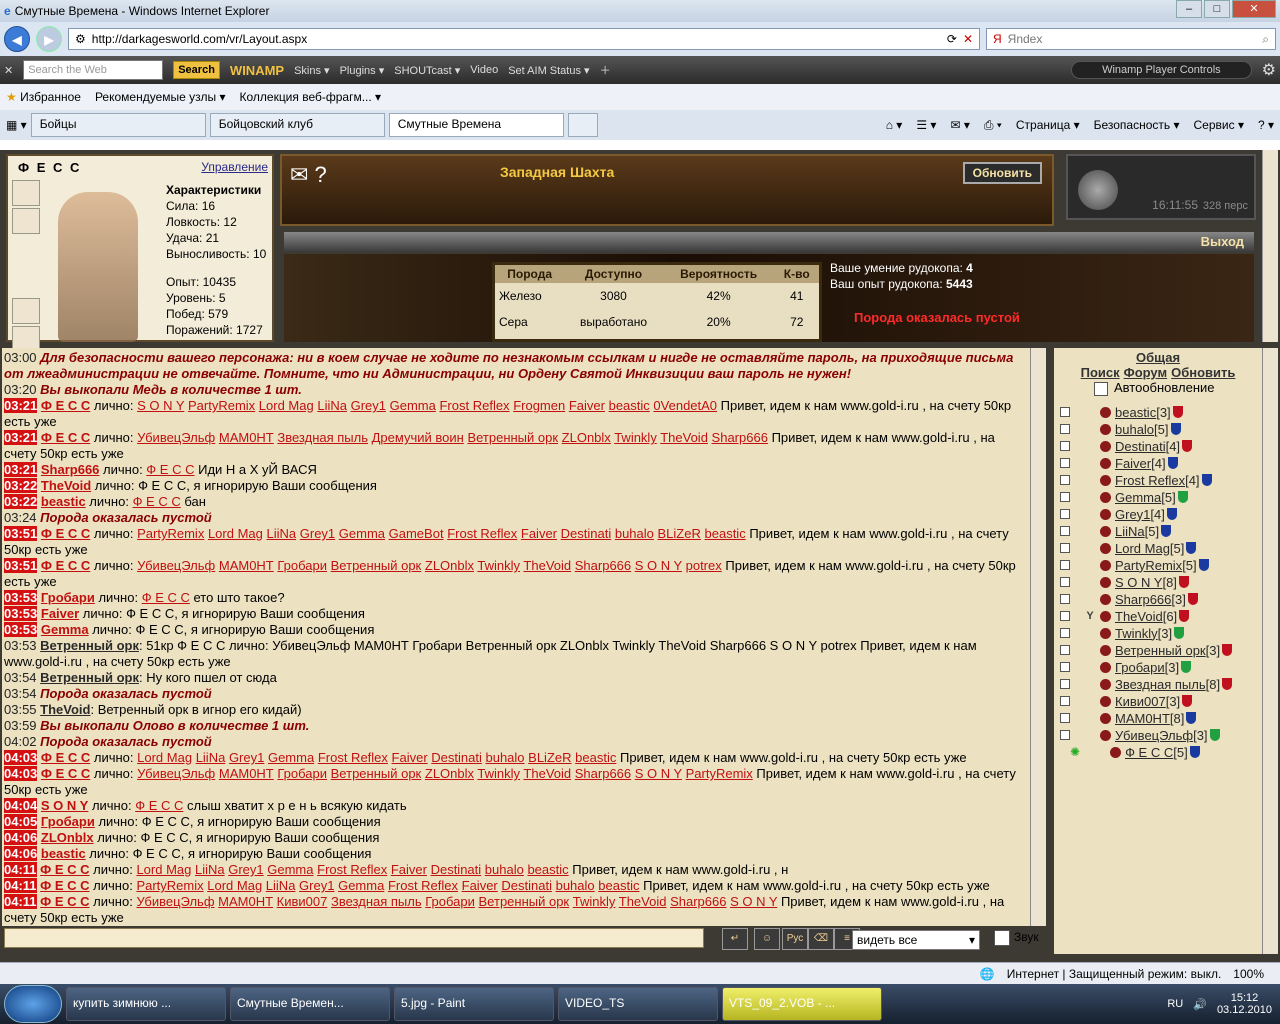 This screenshot has height=1024, width=1280. What do you see at coordinates (1149, 752) in the screenshot?
I see `user-name: Ф Е С С` at bounding box center [1149, 752].